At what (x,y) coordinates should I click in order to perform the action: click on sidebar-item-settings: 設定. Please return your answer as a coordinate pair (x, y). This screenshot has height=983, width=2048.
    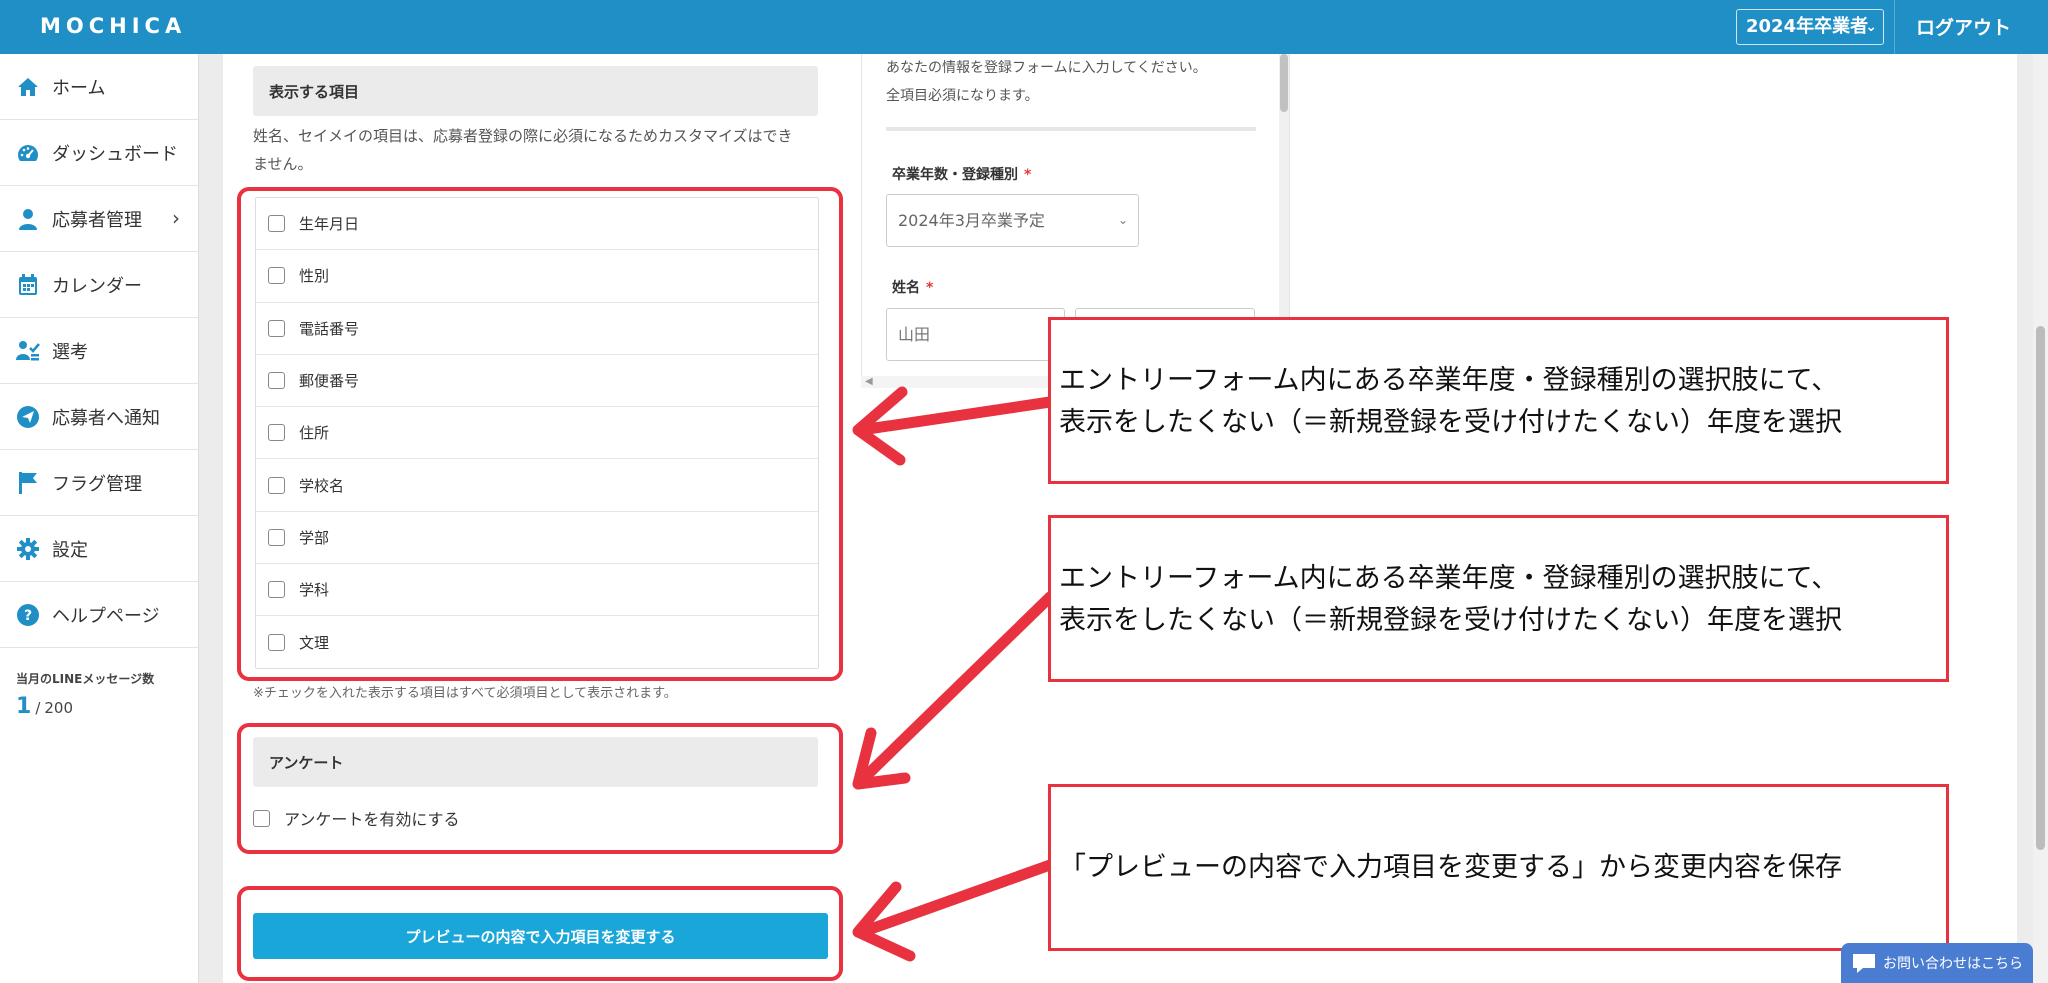
    Looking at the image, I should click on (99, 549).